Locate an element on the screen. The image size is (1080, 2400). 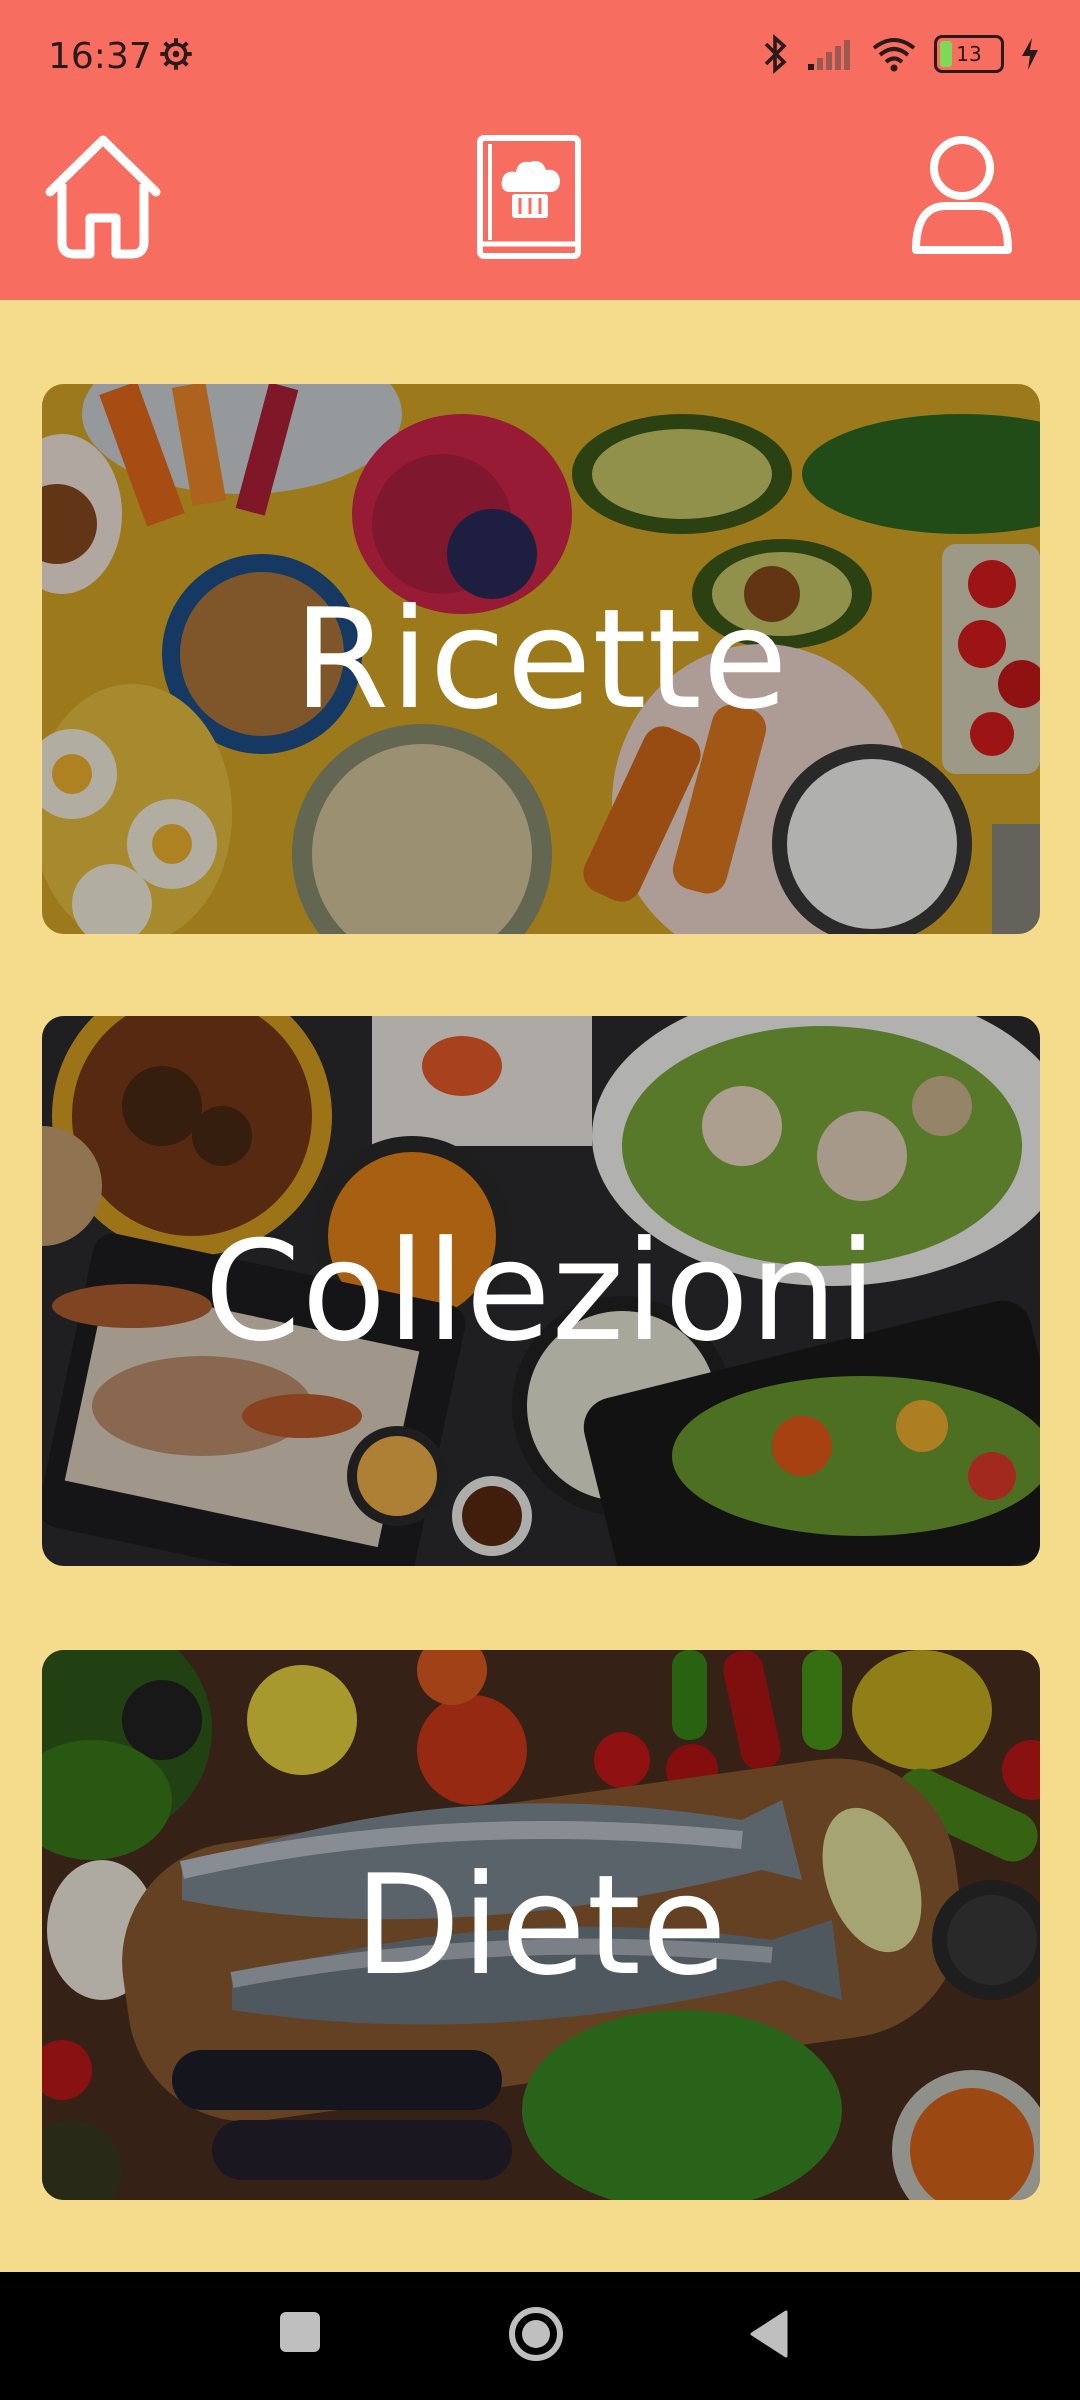
settings-icon is located at coordinates (176, 54).